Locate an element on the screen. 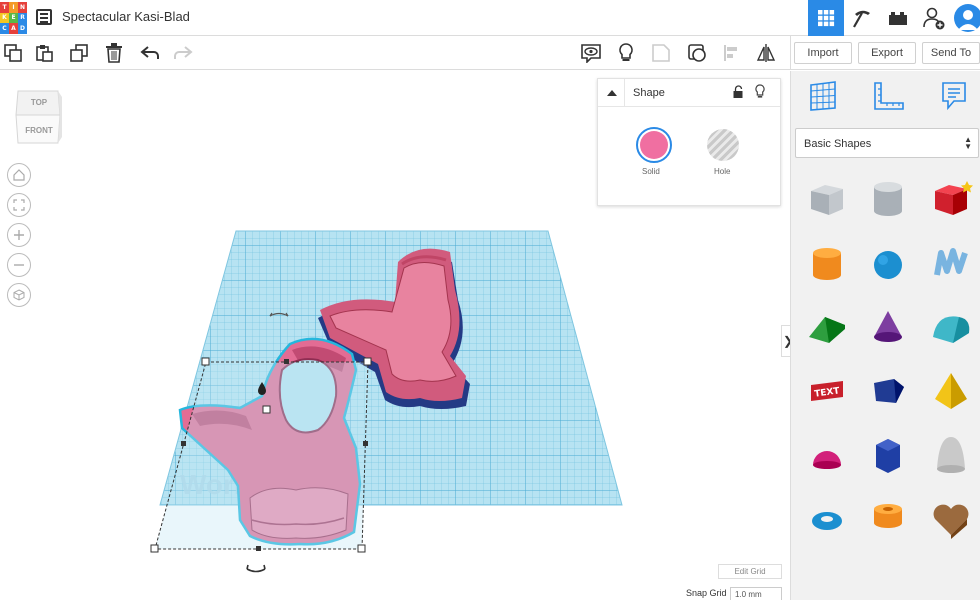  user-avatar is located at coordinates (966, 18).